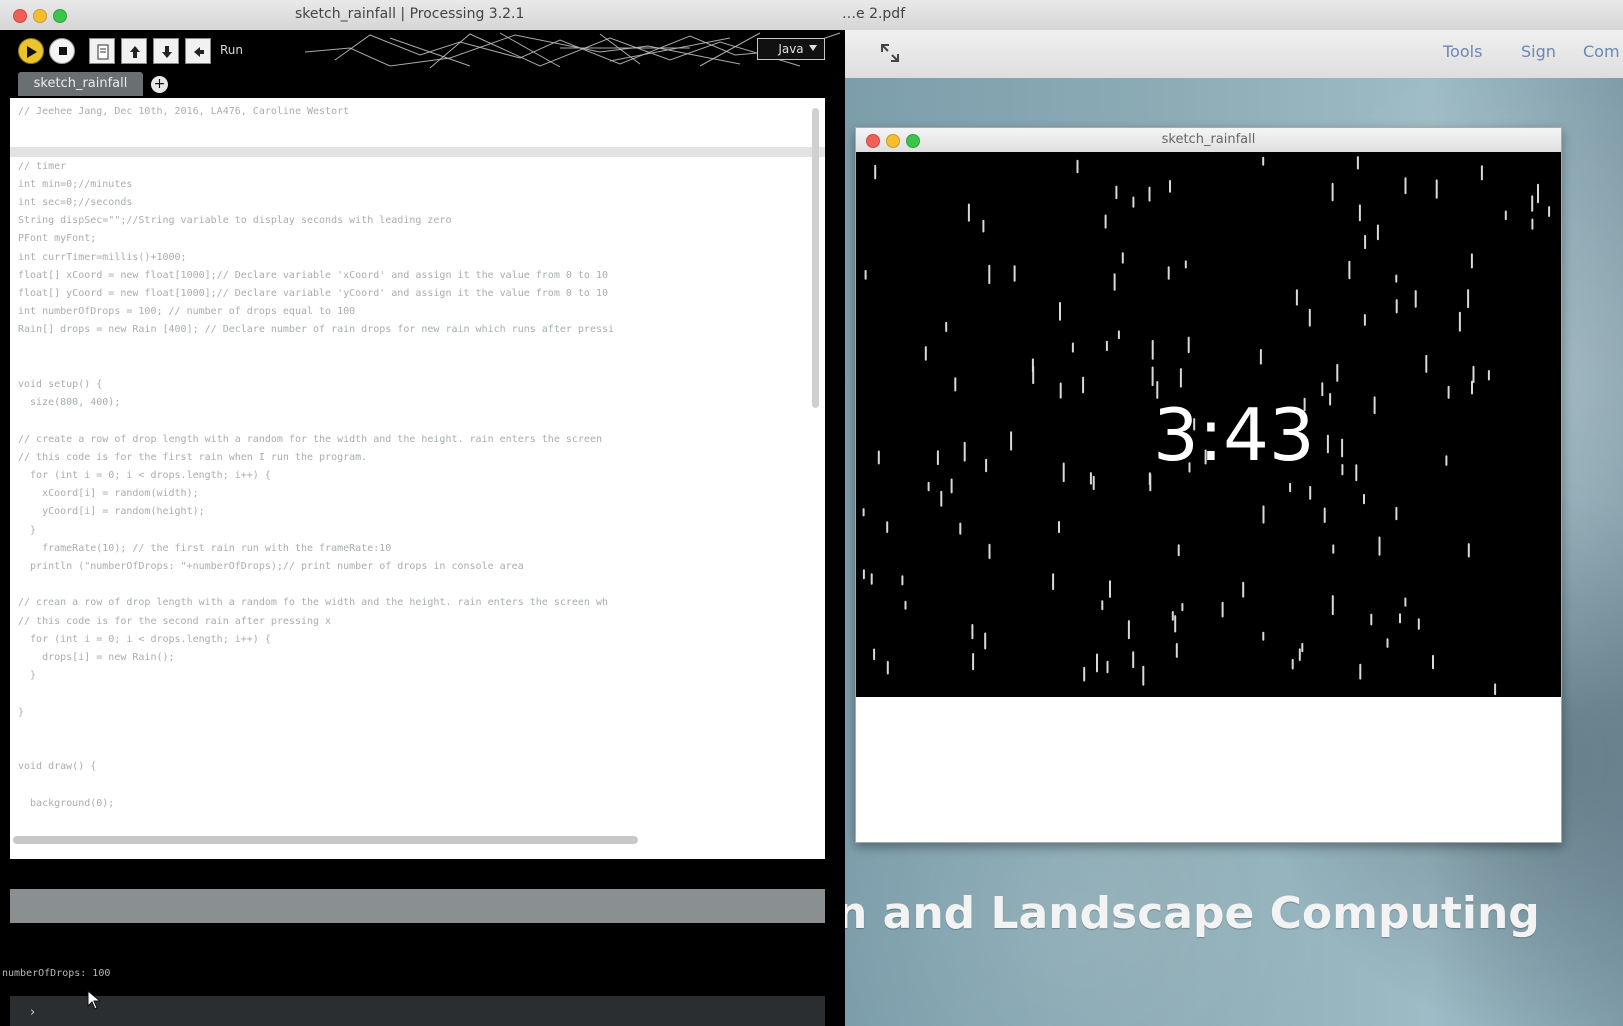 The image size is (1623, 1026). I want to click on pdf-caption: n and Landscape Computing, so click(1192, 913).